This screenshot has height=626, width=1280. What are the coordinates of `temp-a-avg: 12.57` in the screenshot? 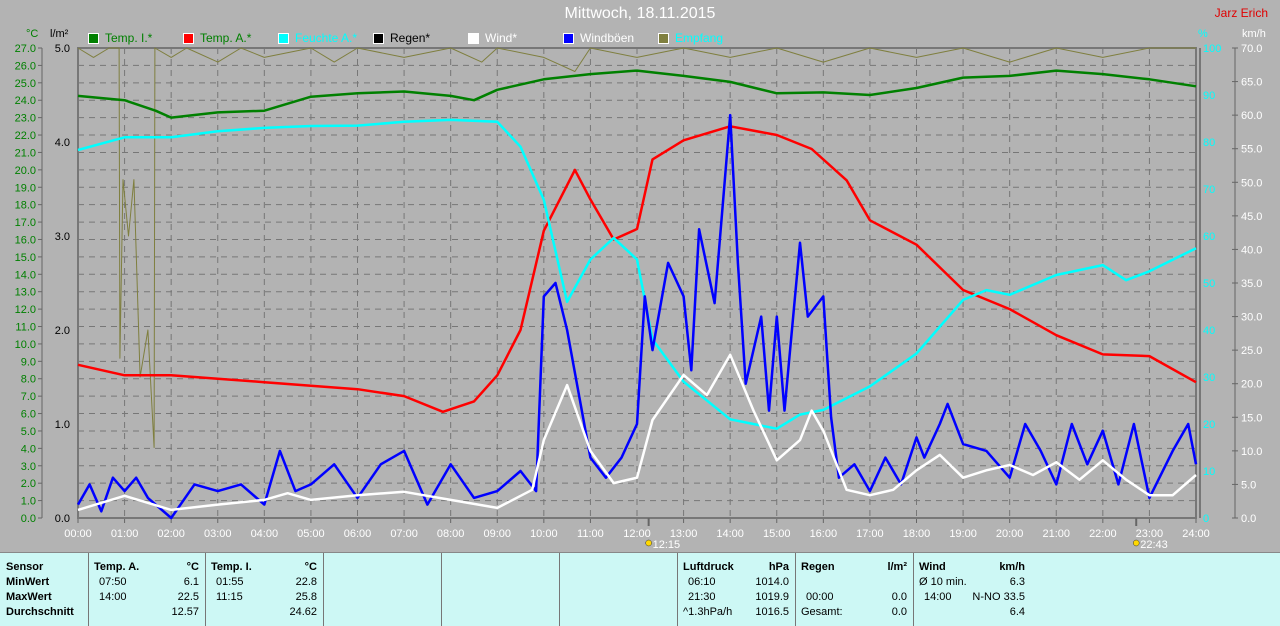 It's located at (185, 612).